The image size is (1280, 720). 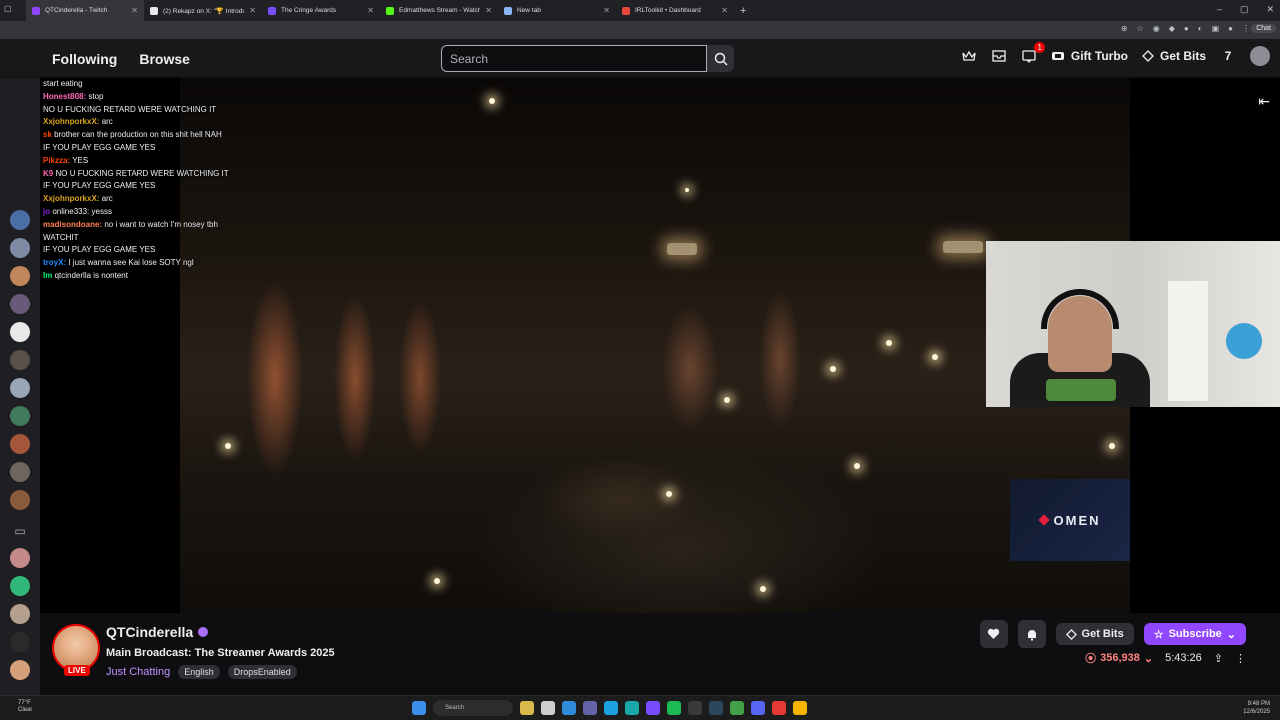 What do you see at coordinates (640, 30) in the screenshot?
I see `address-bar: ⊕ ☆ ◉ ◆ ● ◐ ▣ ● ⋮ Chat` at bounding box center [640, 30].